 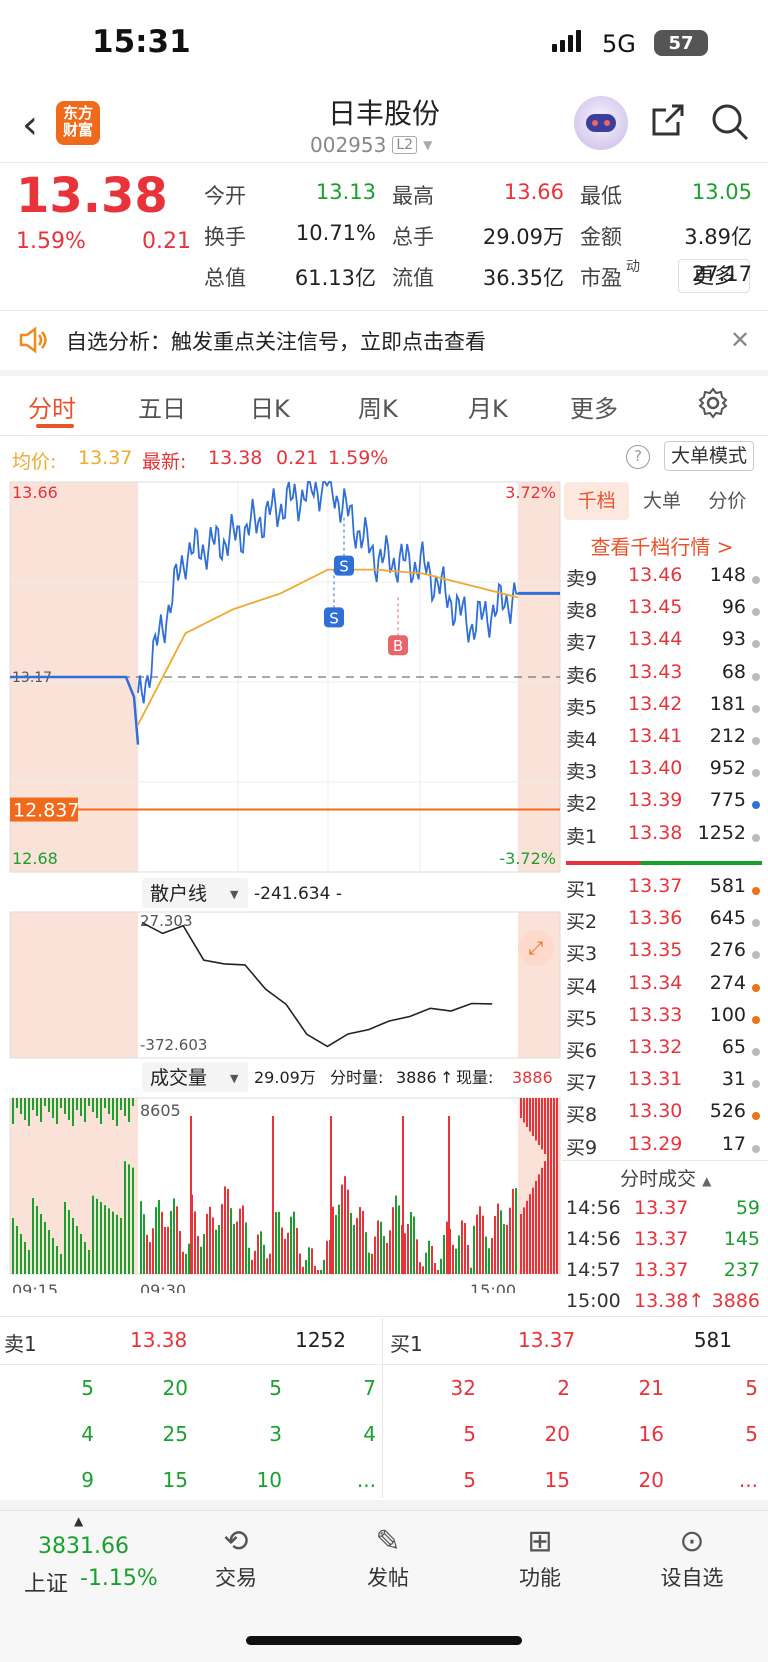 I want to click on book-label: 买7, so click(x=582, y=1083).